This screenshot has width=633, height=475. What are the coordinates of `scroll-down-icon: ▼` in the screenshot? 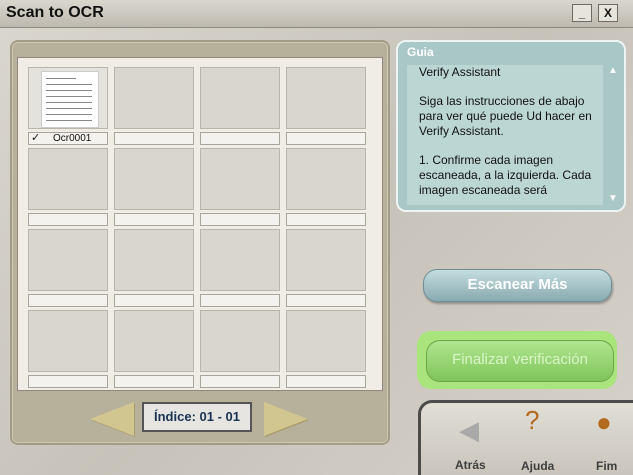 It's located at (613, 199).